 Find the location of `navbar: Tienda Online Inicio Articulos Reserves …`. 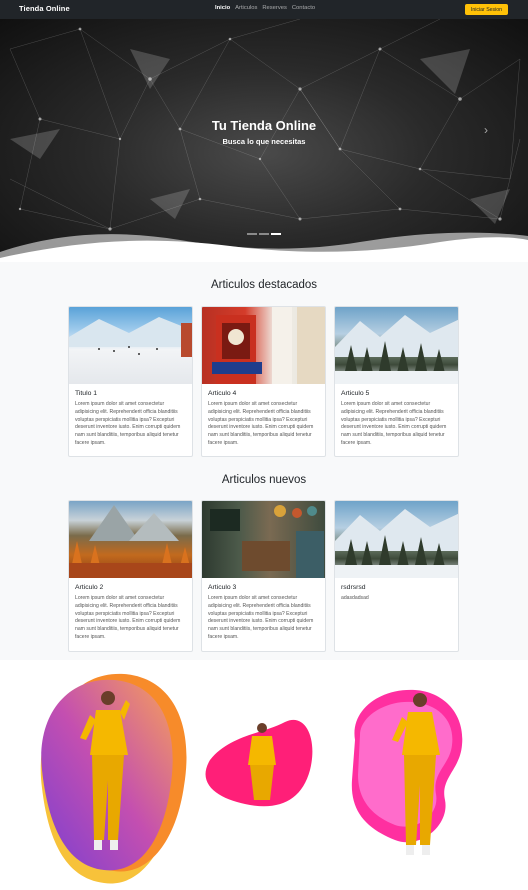

navbar: Tienda Online Inicio Articulos Reserves … is located at coordinates (264, 9).